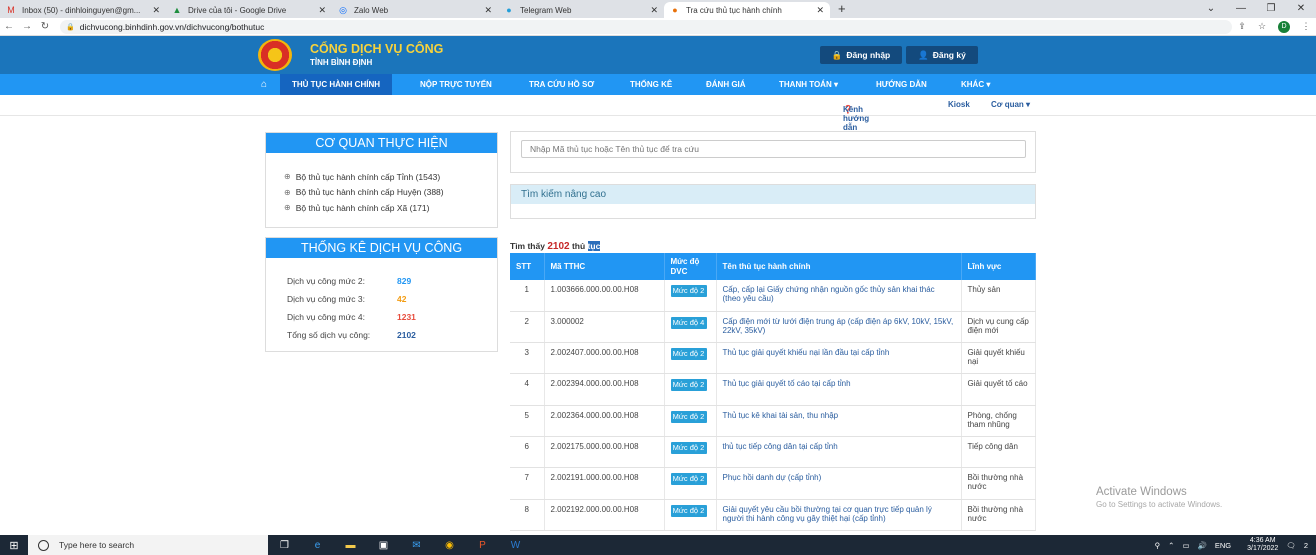  I want to click on menu-item: TRA CỨU HỒ SƠ, so click(561, 84).